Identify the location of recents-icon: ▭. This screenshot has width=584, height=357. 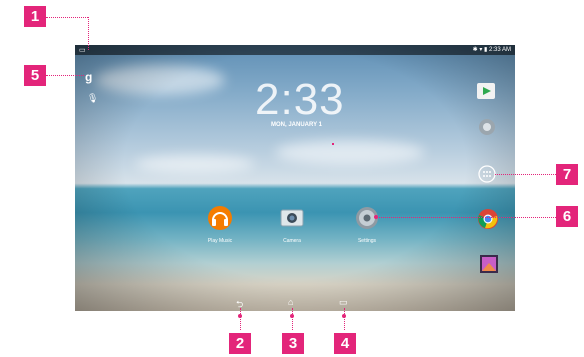
(343, 302).